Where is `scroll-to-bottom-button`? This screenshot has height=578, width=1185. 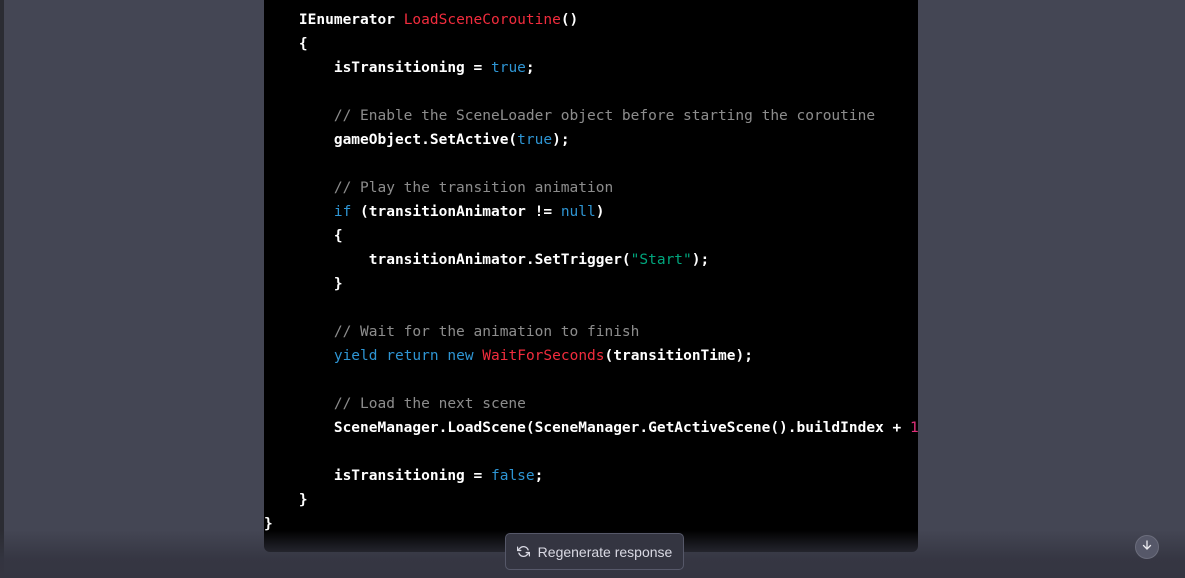
scroll-to-bottom-button is located at coordinates (1147, 547).